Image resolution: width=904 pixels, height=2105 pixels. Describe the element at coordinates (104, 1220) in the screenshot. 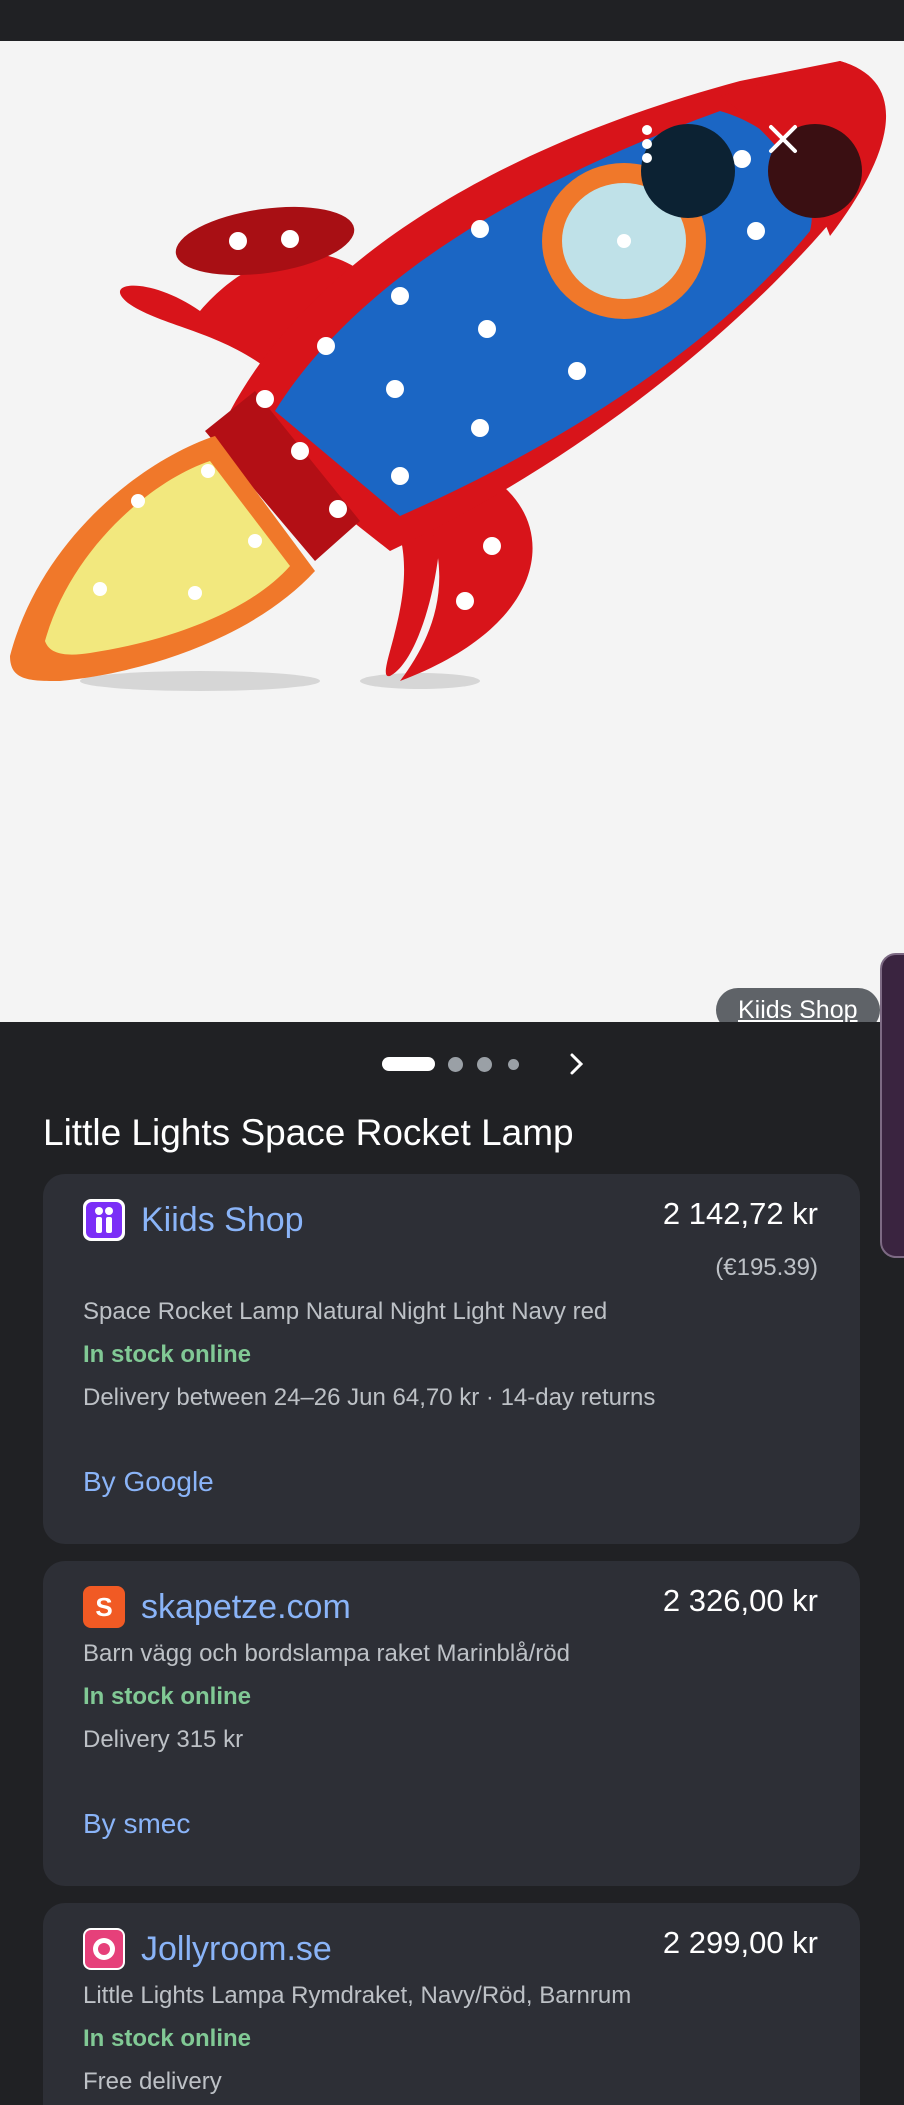

I see `kiids-shop-logo-icon` at that location.